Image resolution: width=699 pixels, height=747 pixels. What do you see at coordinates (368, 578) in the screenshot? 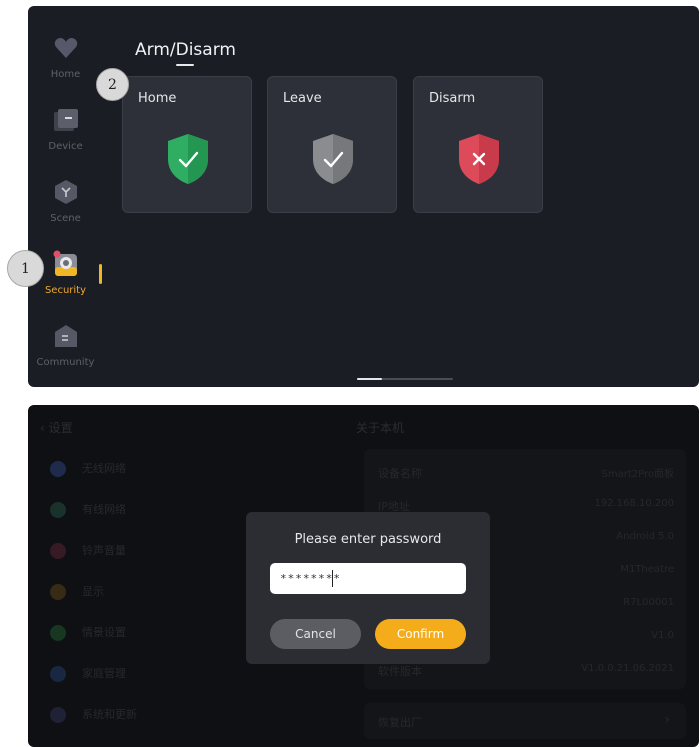
I see `password-input` at bounding box center [368, 578].